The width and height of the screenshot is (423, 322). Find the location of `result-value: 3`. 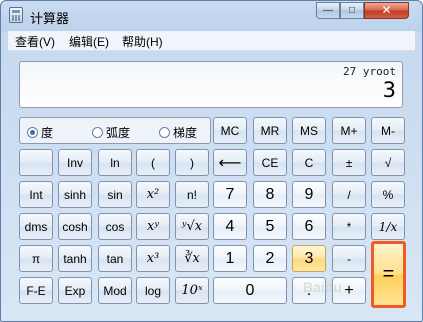

result-value: 3 is located at coordinates (389, 90).